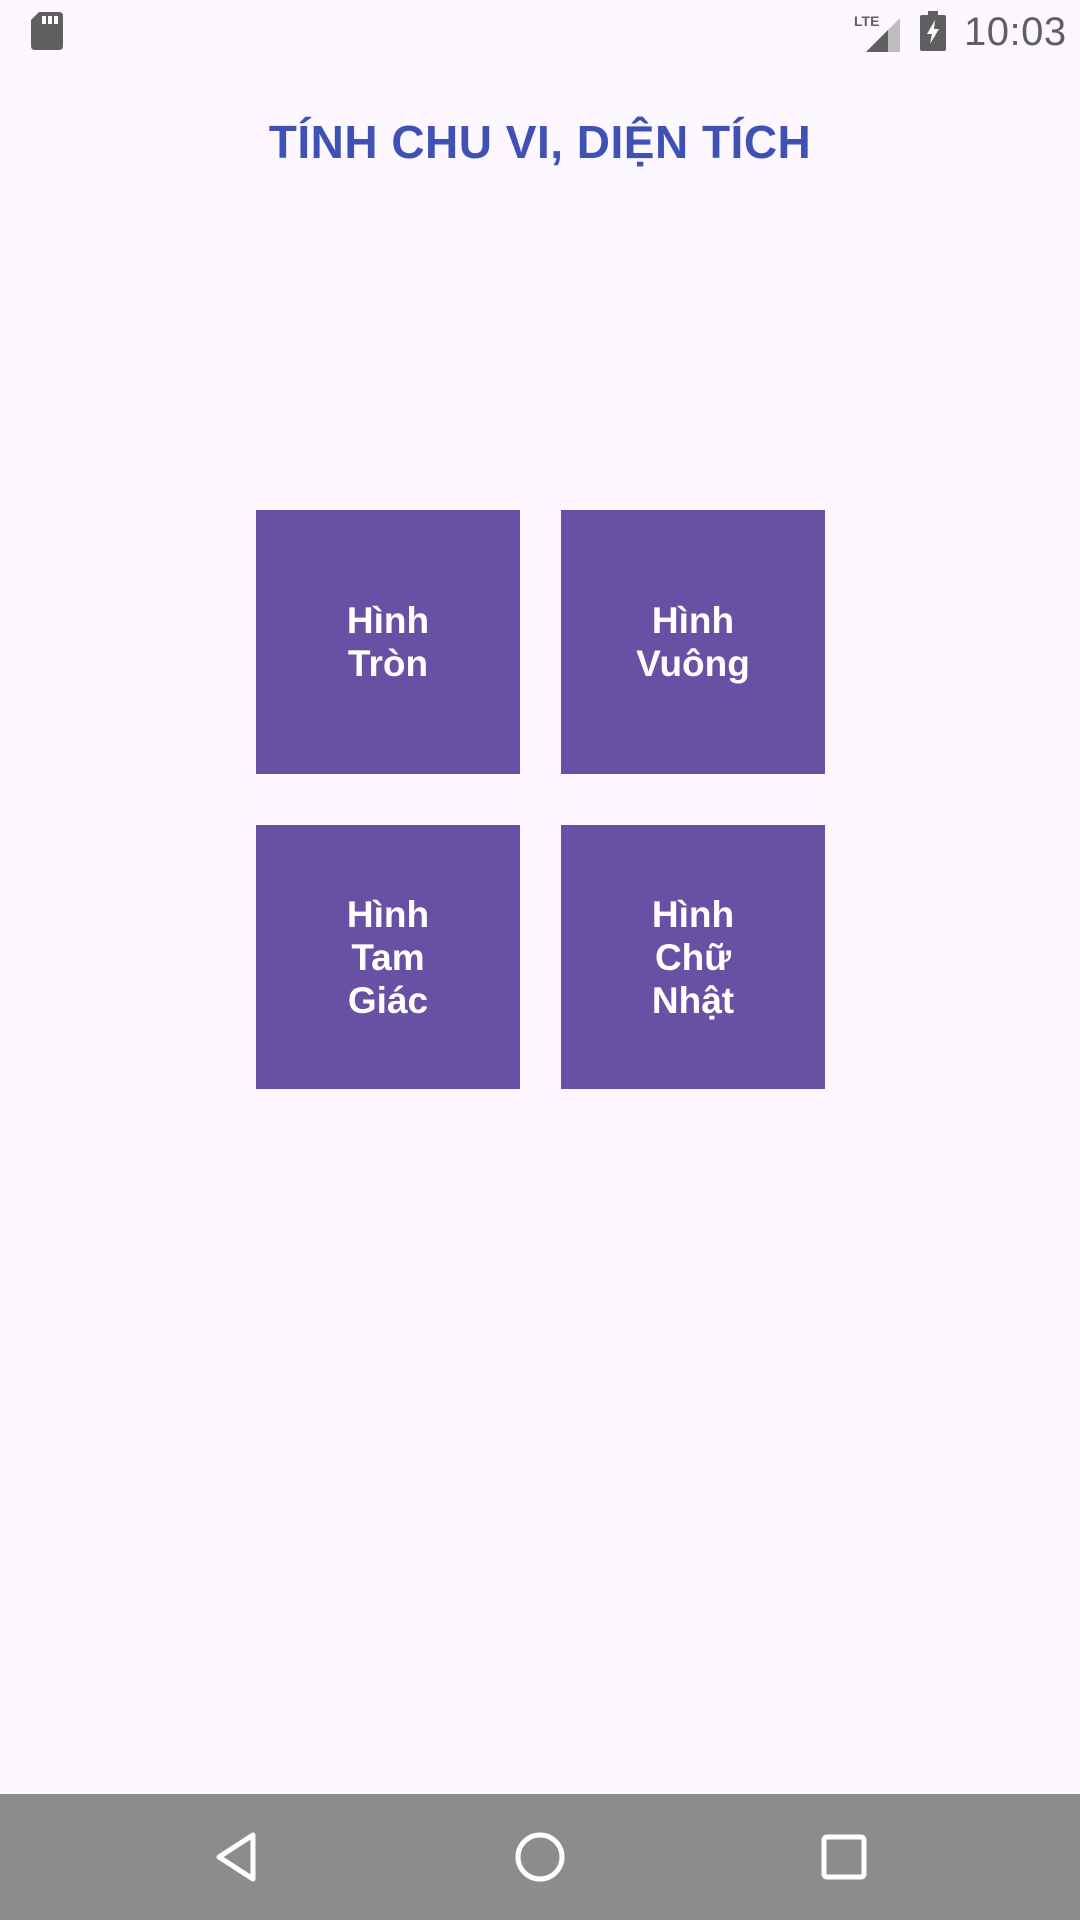 The height and width of the screenshot is (1920, 1080). I want to click on status-bar: LTE 10:03, so click(540, 32).